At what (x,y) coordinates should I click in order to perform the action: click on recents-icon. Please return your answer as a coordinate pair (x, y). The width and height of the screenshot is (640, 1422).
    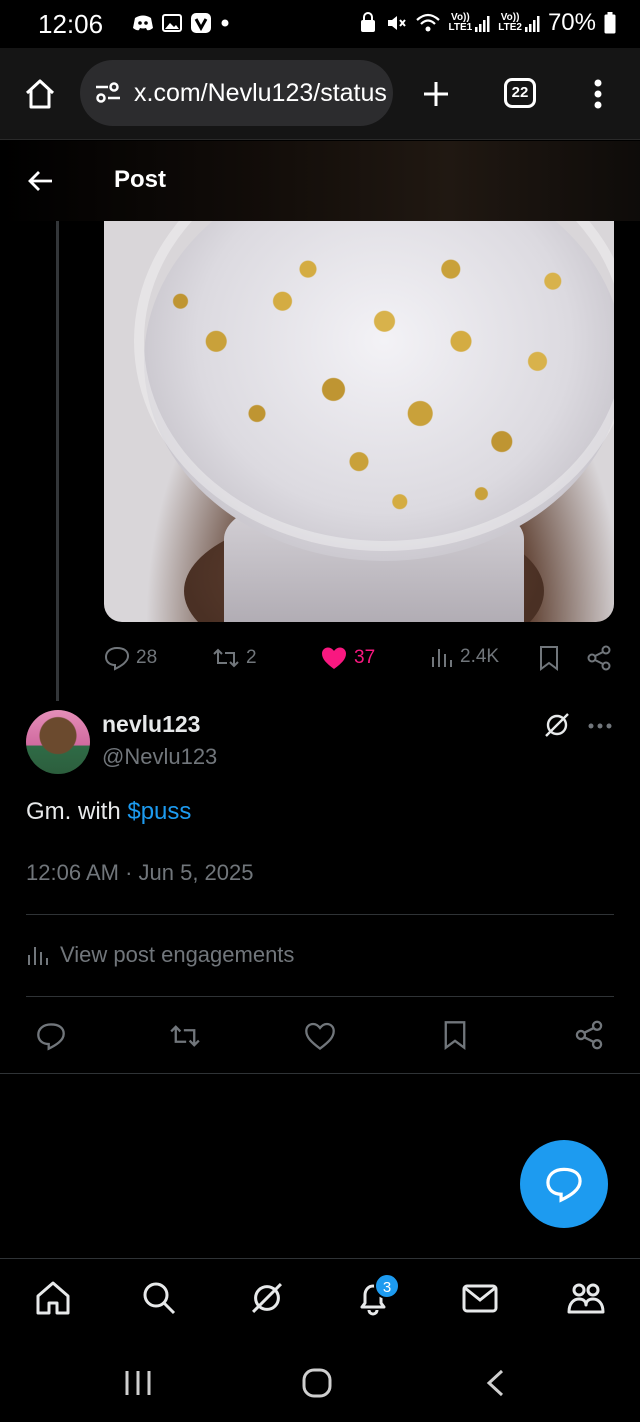
    Looking at the image, I should click on (138, 1383).